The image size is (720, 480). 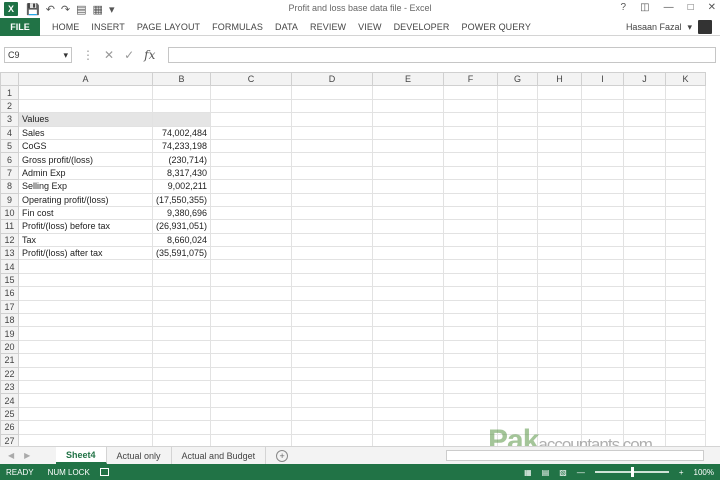 What do you see at coordinates (631, 472) in the screenshot?
I see `zoom-slider` at bounding box center [631, 472].